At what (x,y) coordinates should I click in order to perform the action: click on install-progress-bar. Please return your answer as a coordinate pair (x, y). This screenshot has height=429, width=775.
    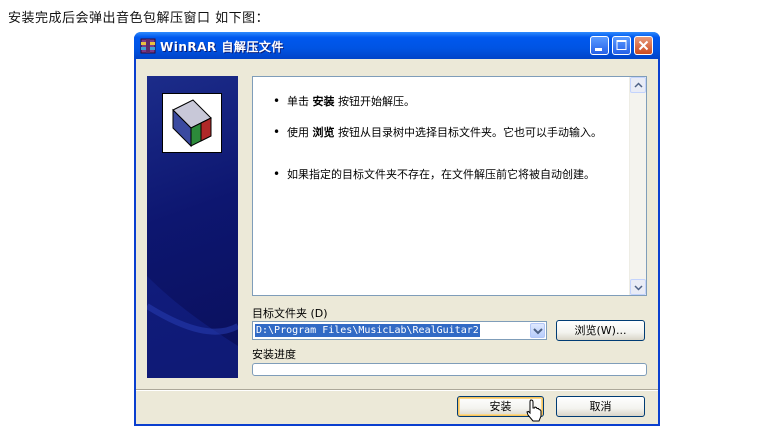
    Looking at the image, I should click on (449, 369).